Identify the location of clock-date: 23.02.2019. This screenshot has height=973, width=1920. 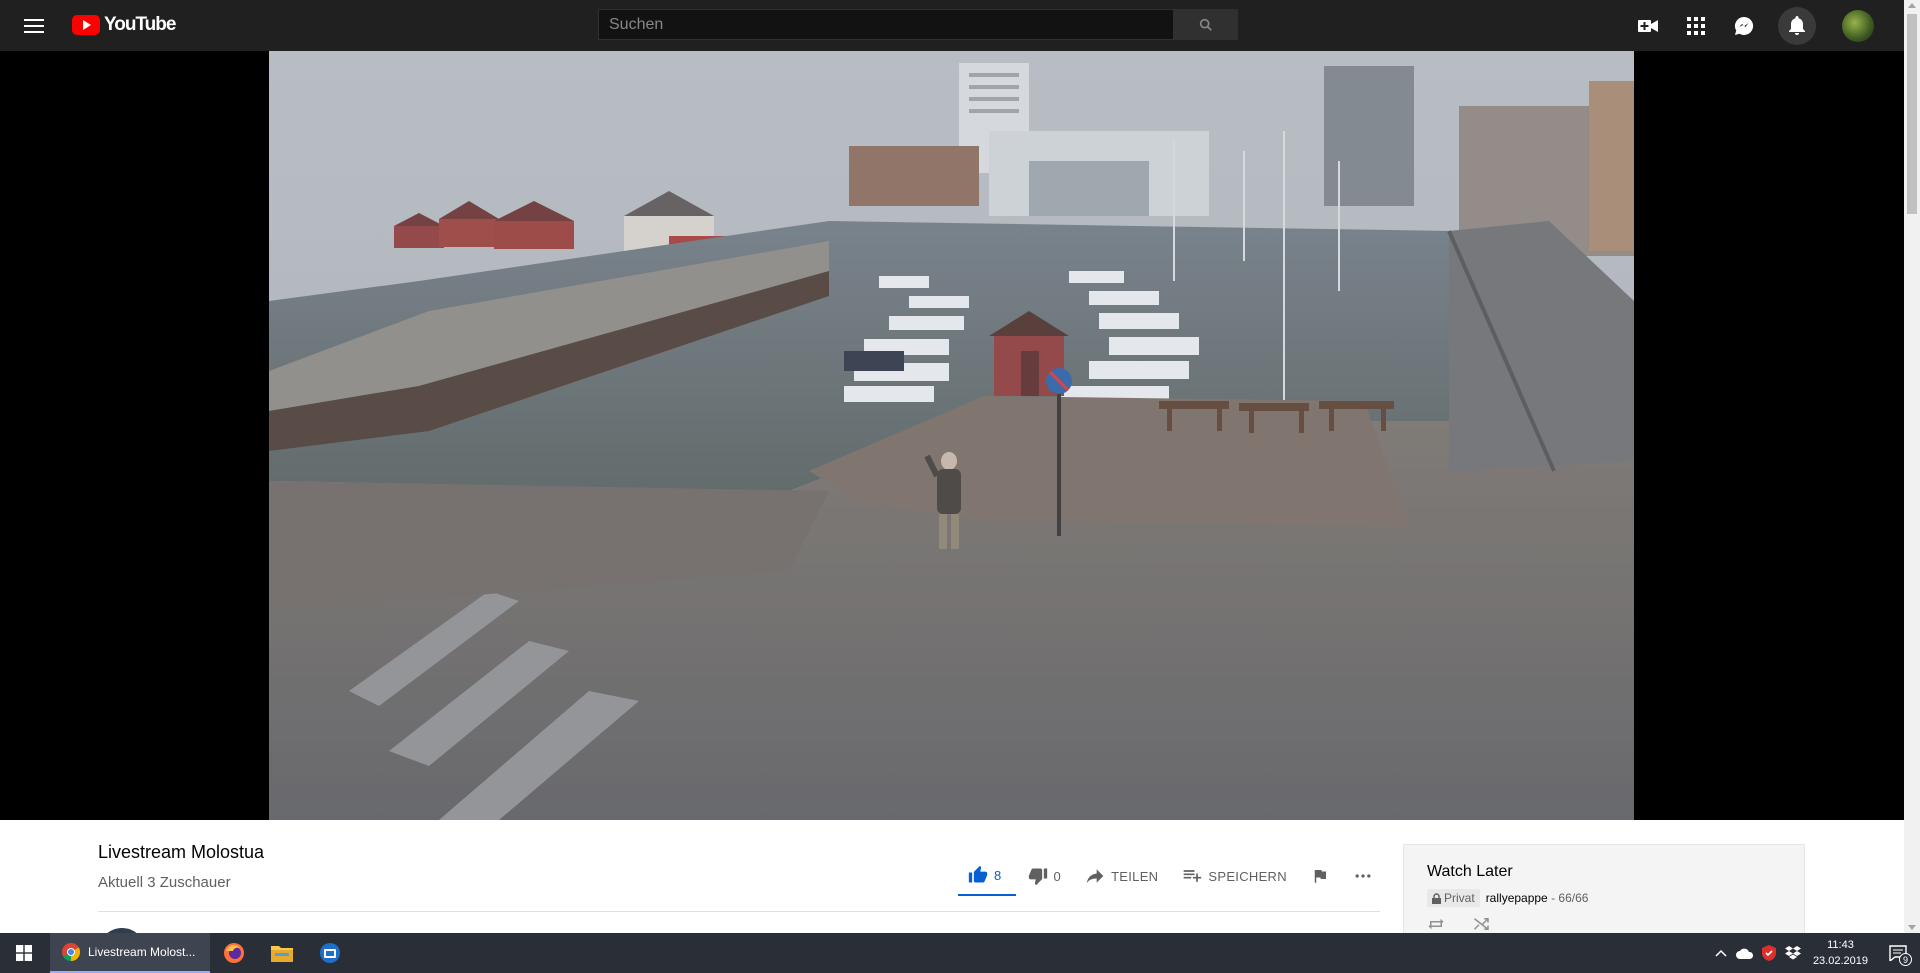
(1840, 961).